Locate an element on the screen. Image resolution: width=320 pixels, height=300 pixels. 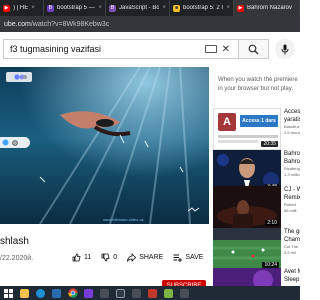
browser-tab: B bootstrap 5 — Sk × is located at coordinates (75, 8).